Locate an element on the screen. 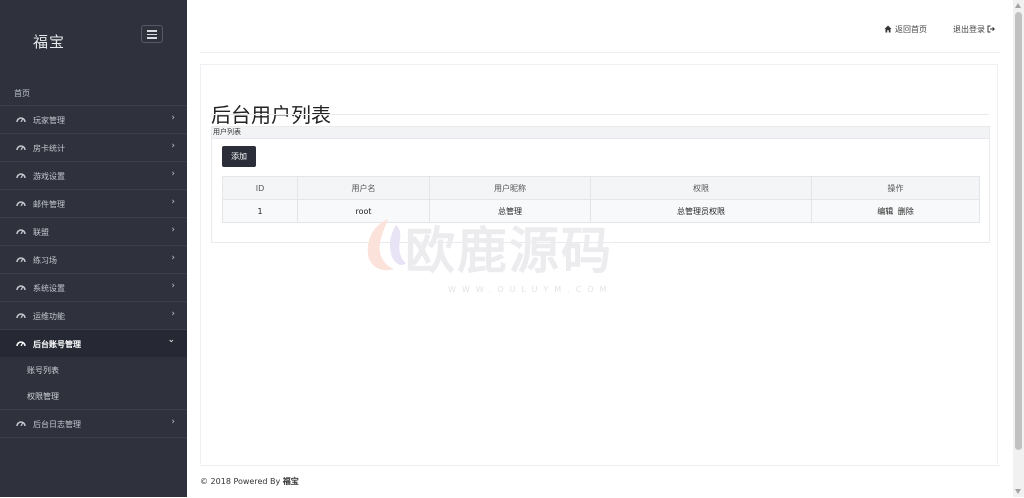  sidebar-item-player-management: 玩家管理 › is located at coordinates (93, 119).